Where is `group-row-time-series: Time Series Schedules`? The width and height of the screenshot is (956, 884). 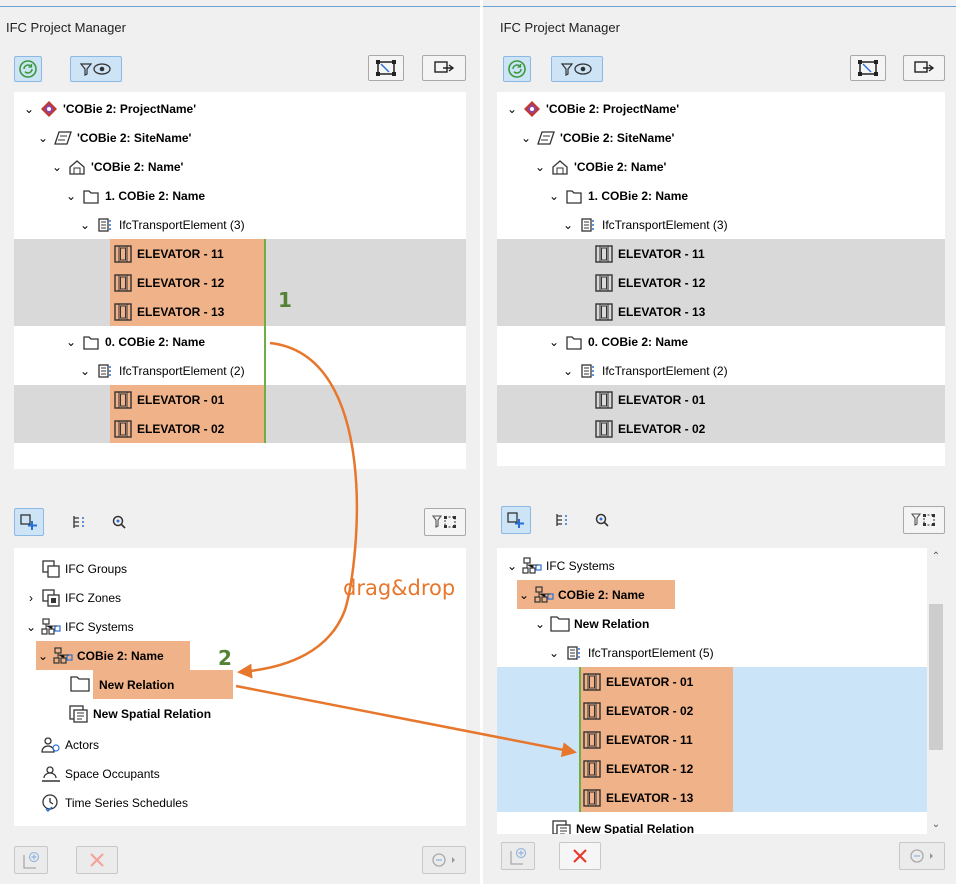 group-row-time-series: Time Series Schedules is located at coordinates (240, 802).